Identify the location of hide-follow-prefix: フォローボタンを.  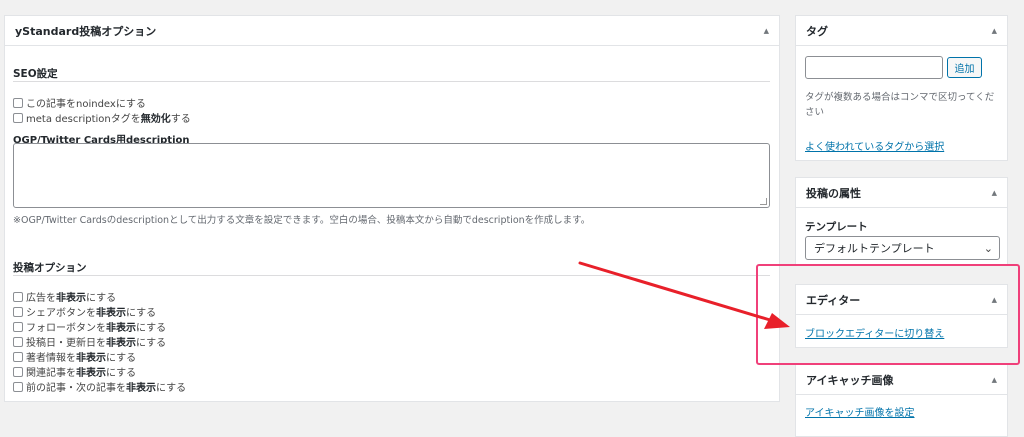
(66, 328).